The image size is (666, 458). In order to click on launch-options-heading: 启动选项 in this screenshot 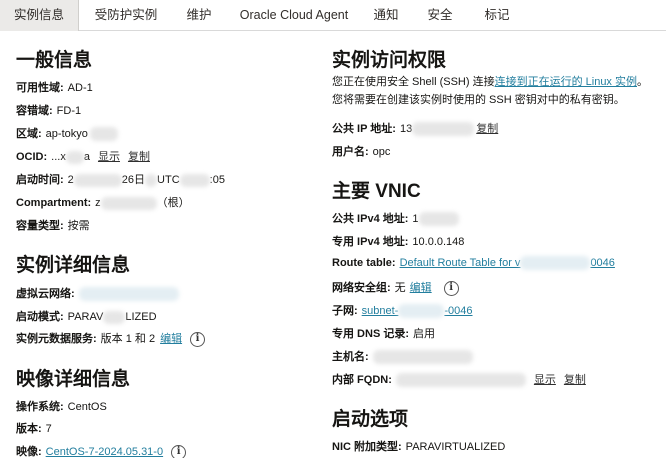, I will do `click(370, 419)`.